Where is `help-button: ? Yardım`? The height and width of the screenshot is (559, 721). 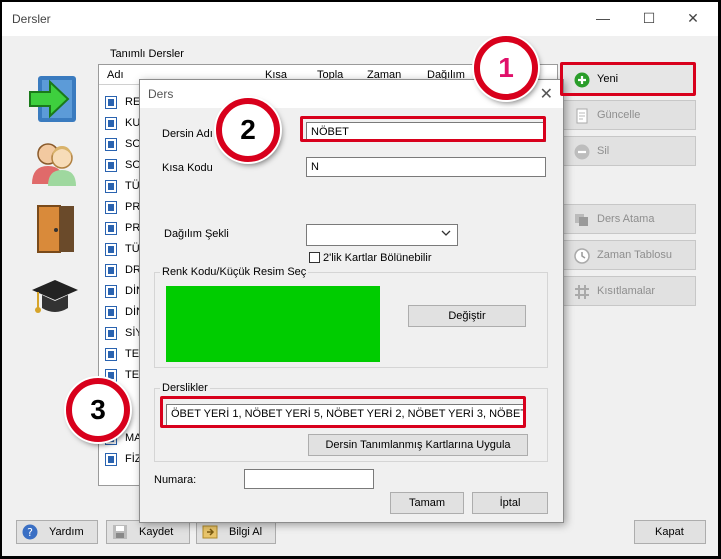
help-button: ? Yardım is located at coordinates (57, 532).